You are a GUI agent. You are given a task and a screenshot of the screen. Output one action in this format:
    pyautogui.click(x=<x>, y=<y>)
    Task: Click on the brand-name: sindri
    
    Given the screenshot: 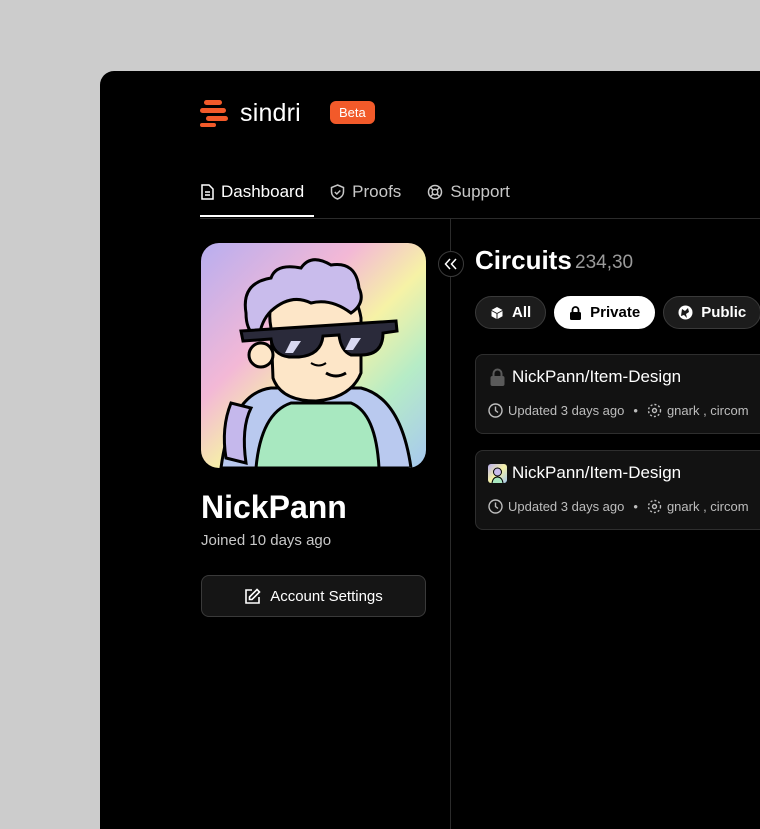 What is the action you would take?
    pyautogui.click(x=270, y=113)
    